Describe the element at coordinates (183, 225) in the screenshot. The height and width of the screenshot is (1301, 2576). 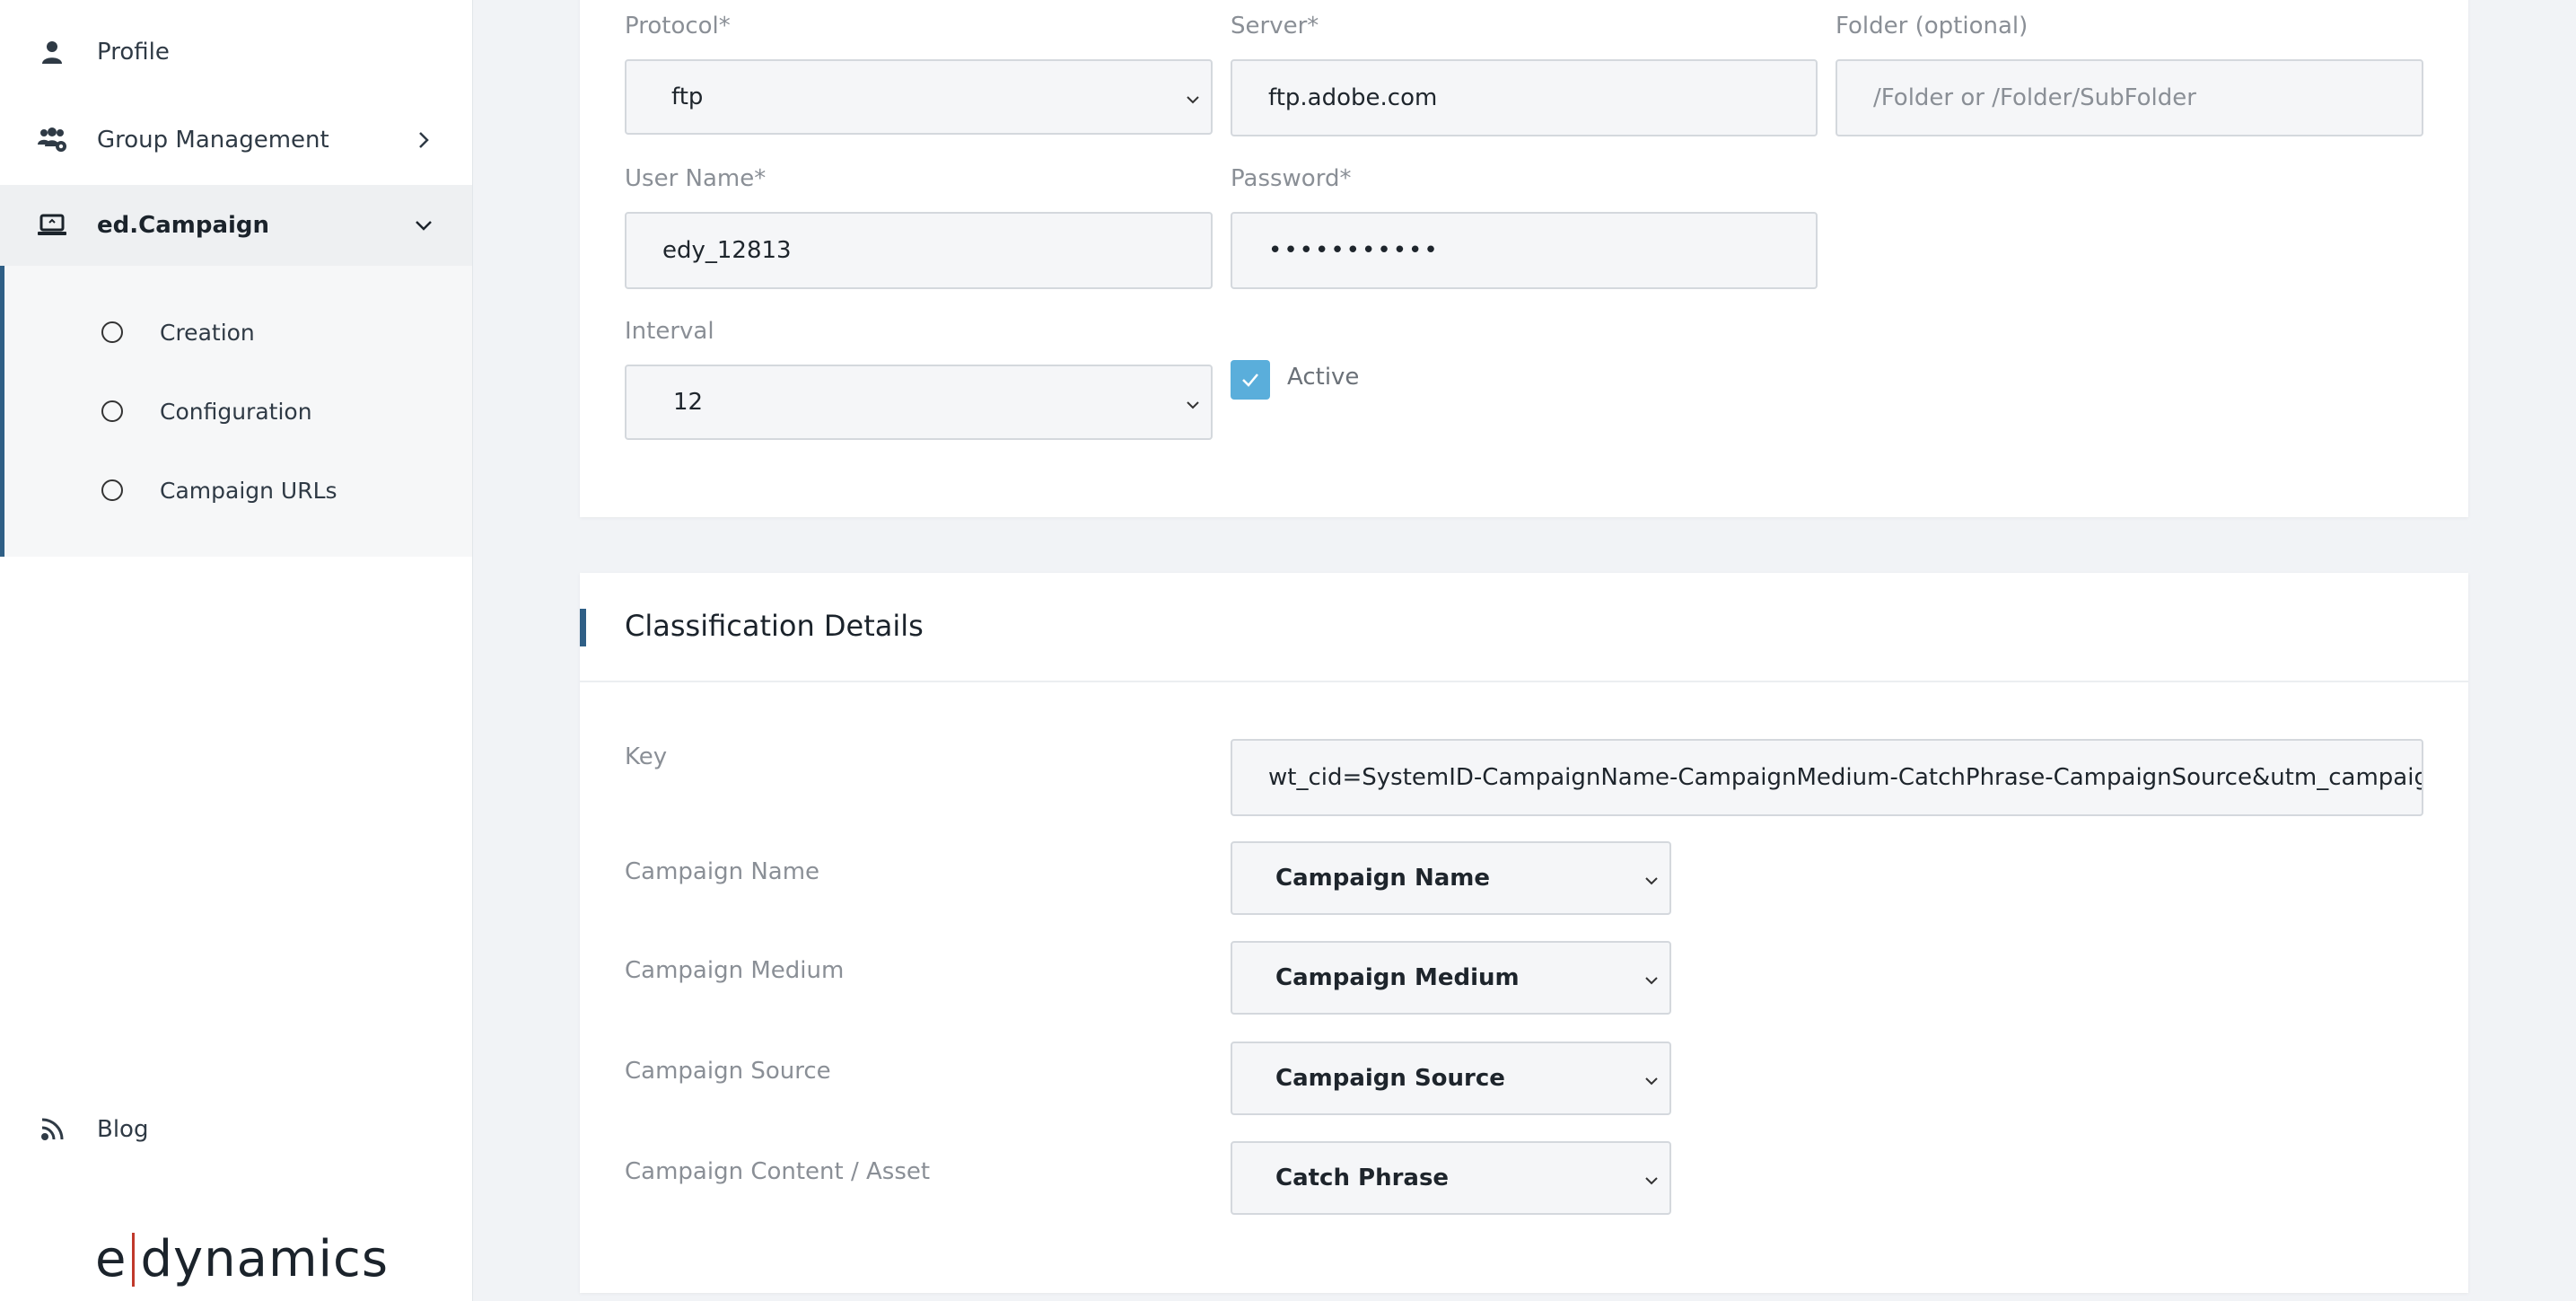
I see `sidebar-item-label: ed.Campaign` at that location.